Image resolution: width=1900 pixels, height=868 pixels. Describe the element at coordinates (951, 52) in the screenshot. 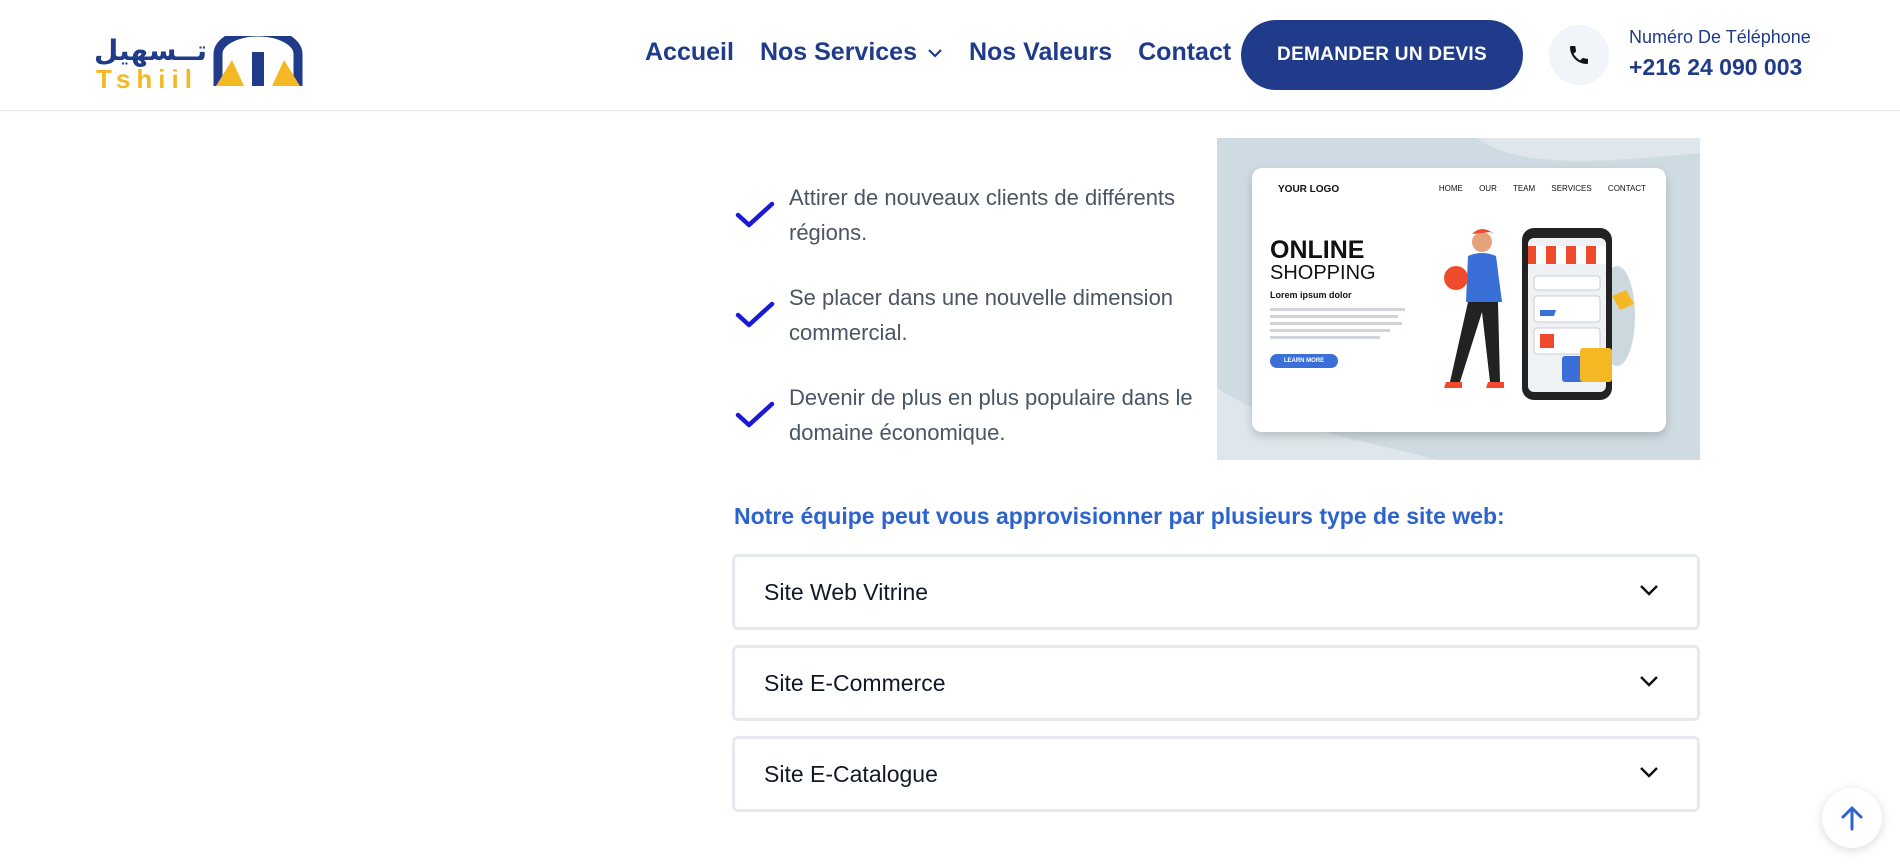

I see `main-nav: Accueil Nos Services Nos Valeurs Contact` at that location.